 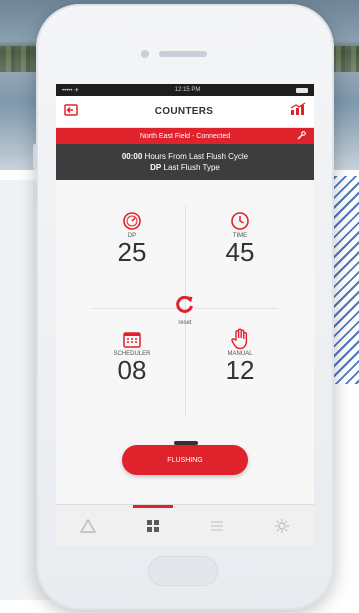 What do you see at coordinates (240, 370) in the screenshot?
I see `counter-manual-value: 12` at bounding box center [240, 370].